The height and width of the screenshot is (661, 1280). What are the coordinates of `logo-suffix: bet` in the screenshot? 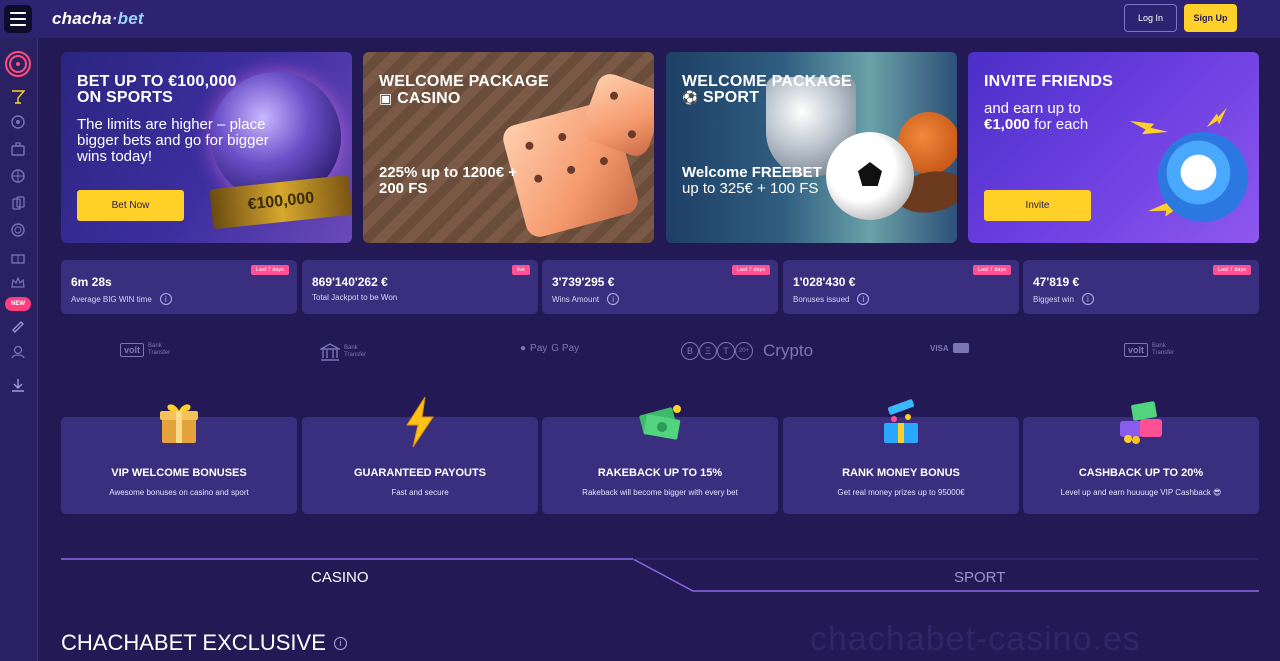 It's located at (130, 18).